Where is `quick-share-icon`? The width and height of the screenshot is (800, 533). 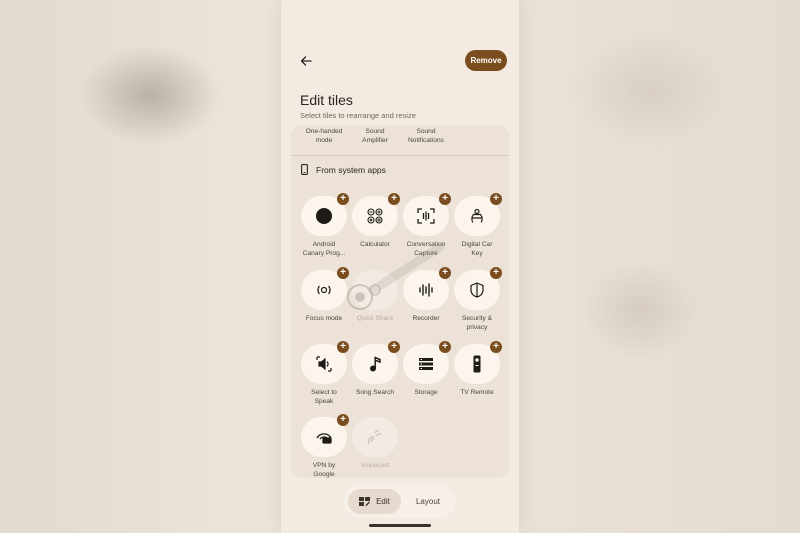 quick-share-icon is located at coordinates (375, 290).